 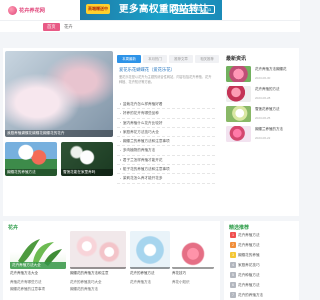 What do you see at coordinates (251, 295) in the screenshot?
I see `recommend-item-label: 花卉的养殖方法` at bounding box center [251, 295].